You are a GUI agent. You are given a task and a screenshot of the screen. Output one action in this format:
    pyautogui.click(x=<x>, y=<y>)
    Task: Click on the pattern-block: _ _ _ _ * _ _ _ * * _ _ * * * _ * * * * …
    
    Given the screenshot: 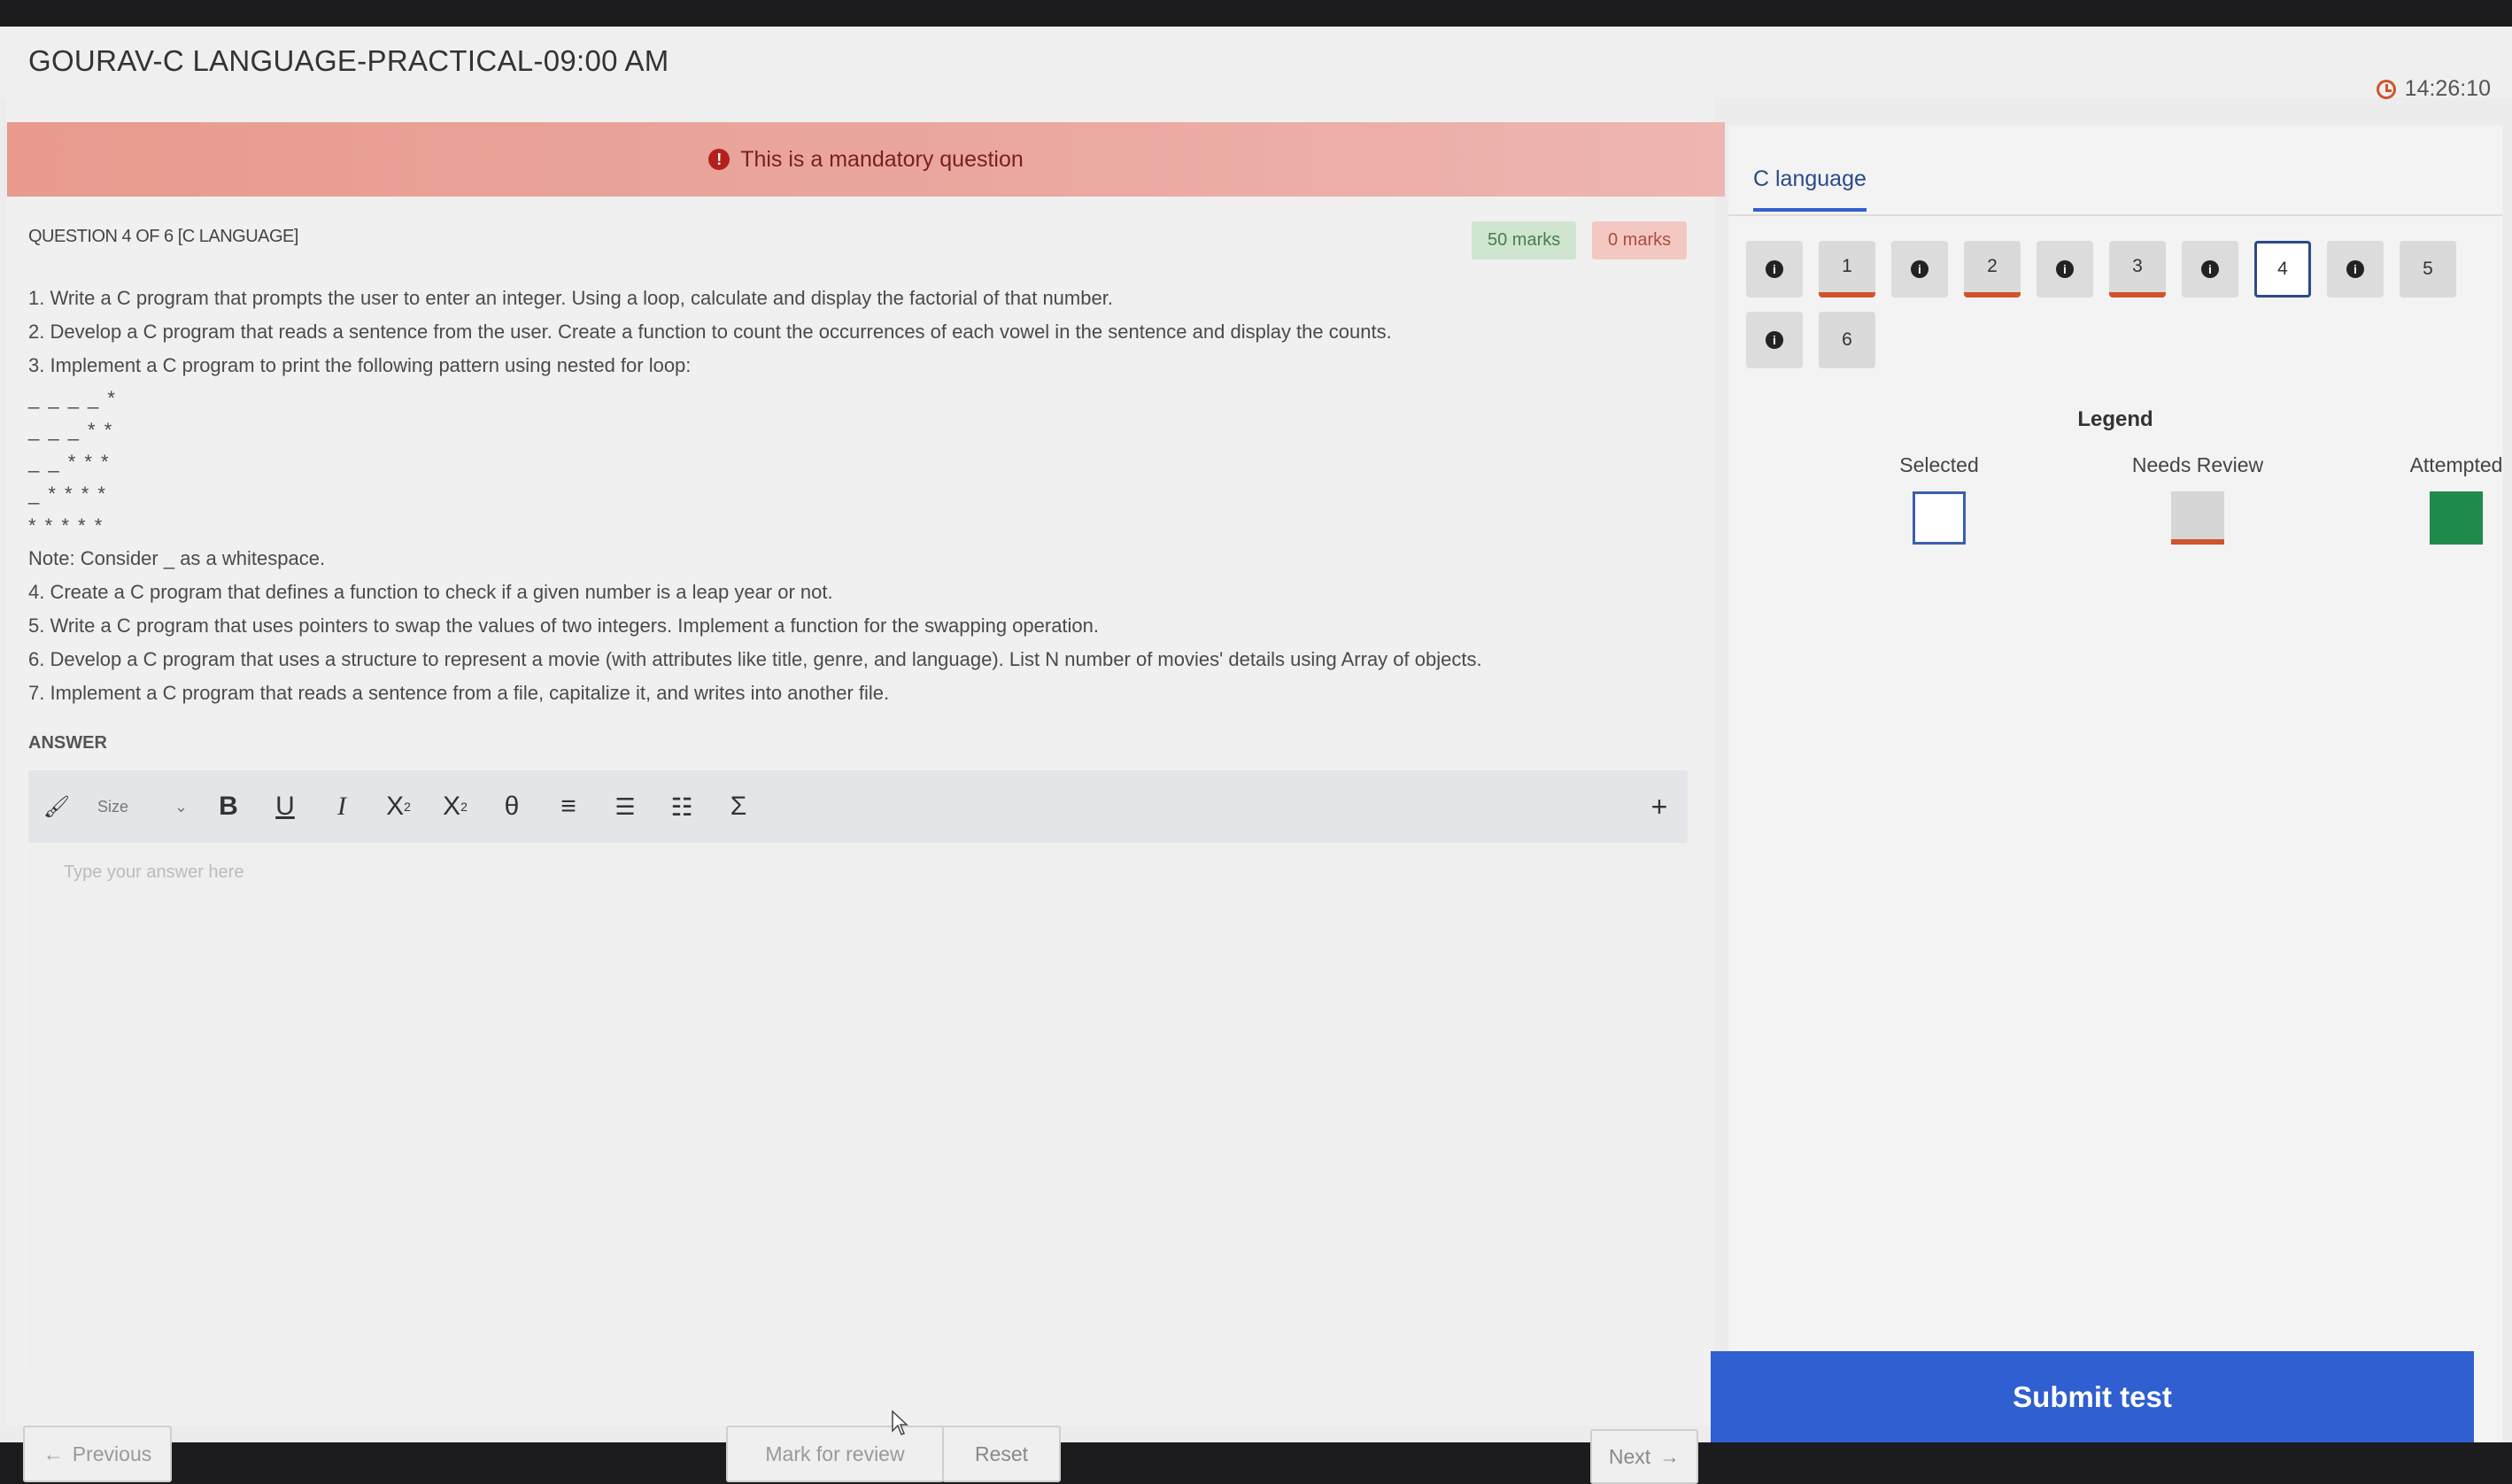 What is the action you would take?
    pyautogui.click(x=869, y=462)
    